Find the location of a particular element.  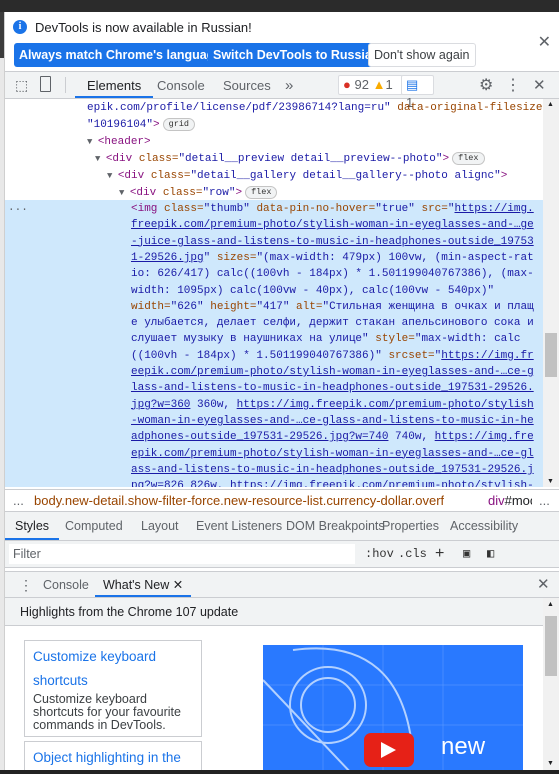

more-options-icon: ⋮ is located at coordinates (513, 85).